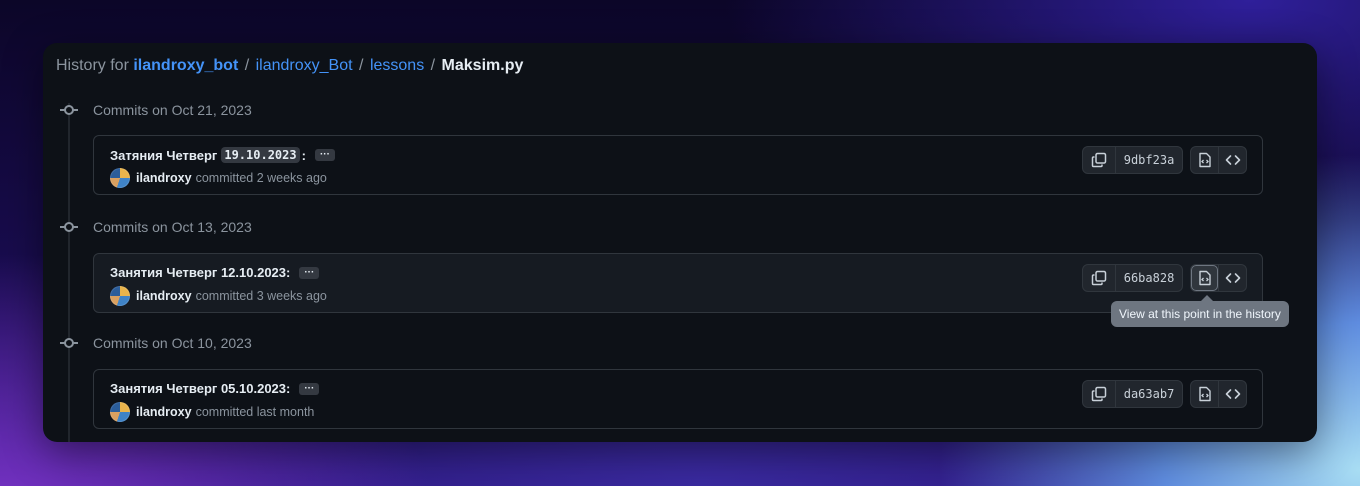 The image size is (1360, 486). What do you see at coordinates (172, 227) in the screenshot?
I see `commit-group-title: Commits on Oct 13, 2023` at bounding box center [172, 227].